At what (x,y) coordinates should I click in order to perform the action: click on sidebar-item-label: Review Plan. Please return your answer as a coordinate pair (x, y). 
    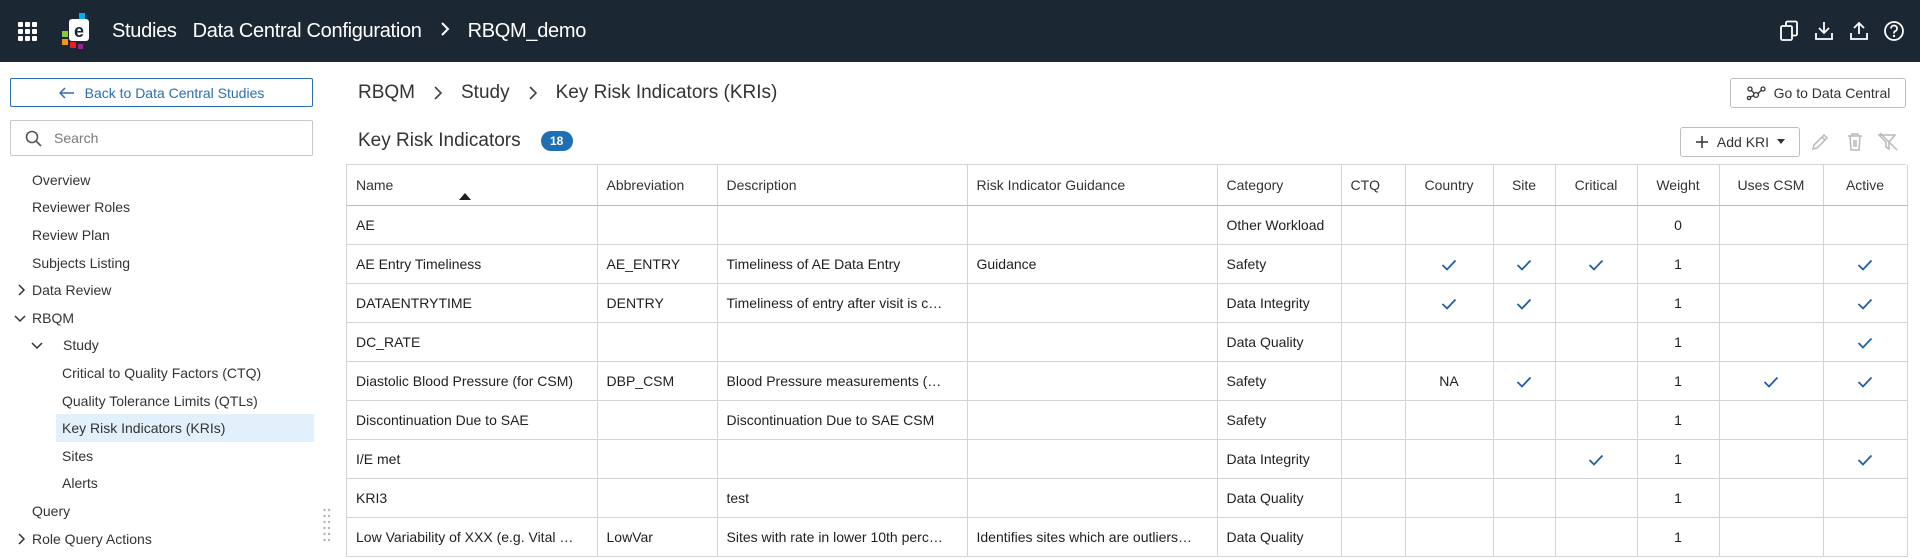
    Looking at the image, I should click on (71, 234).